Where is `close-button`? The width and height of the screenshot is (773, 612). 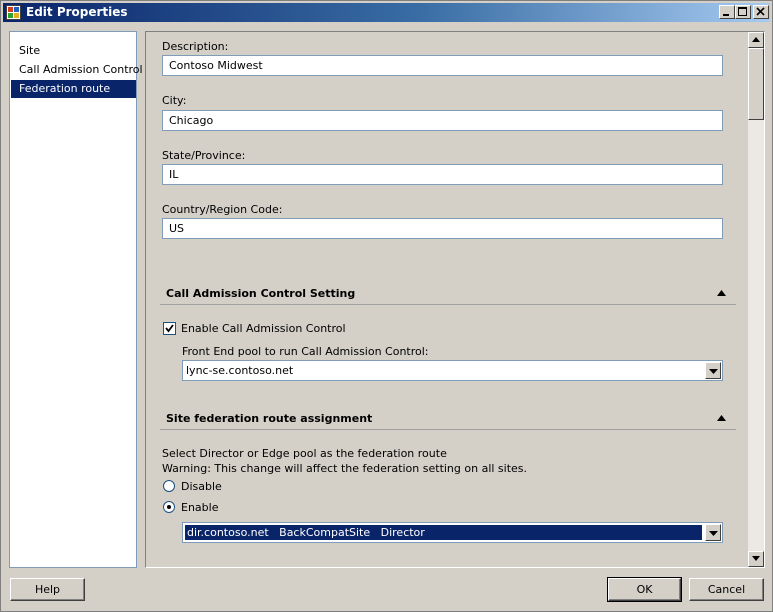
close-button is located at coordinates (761, 12).